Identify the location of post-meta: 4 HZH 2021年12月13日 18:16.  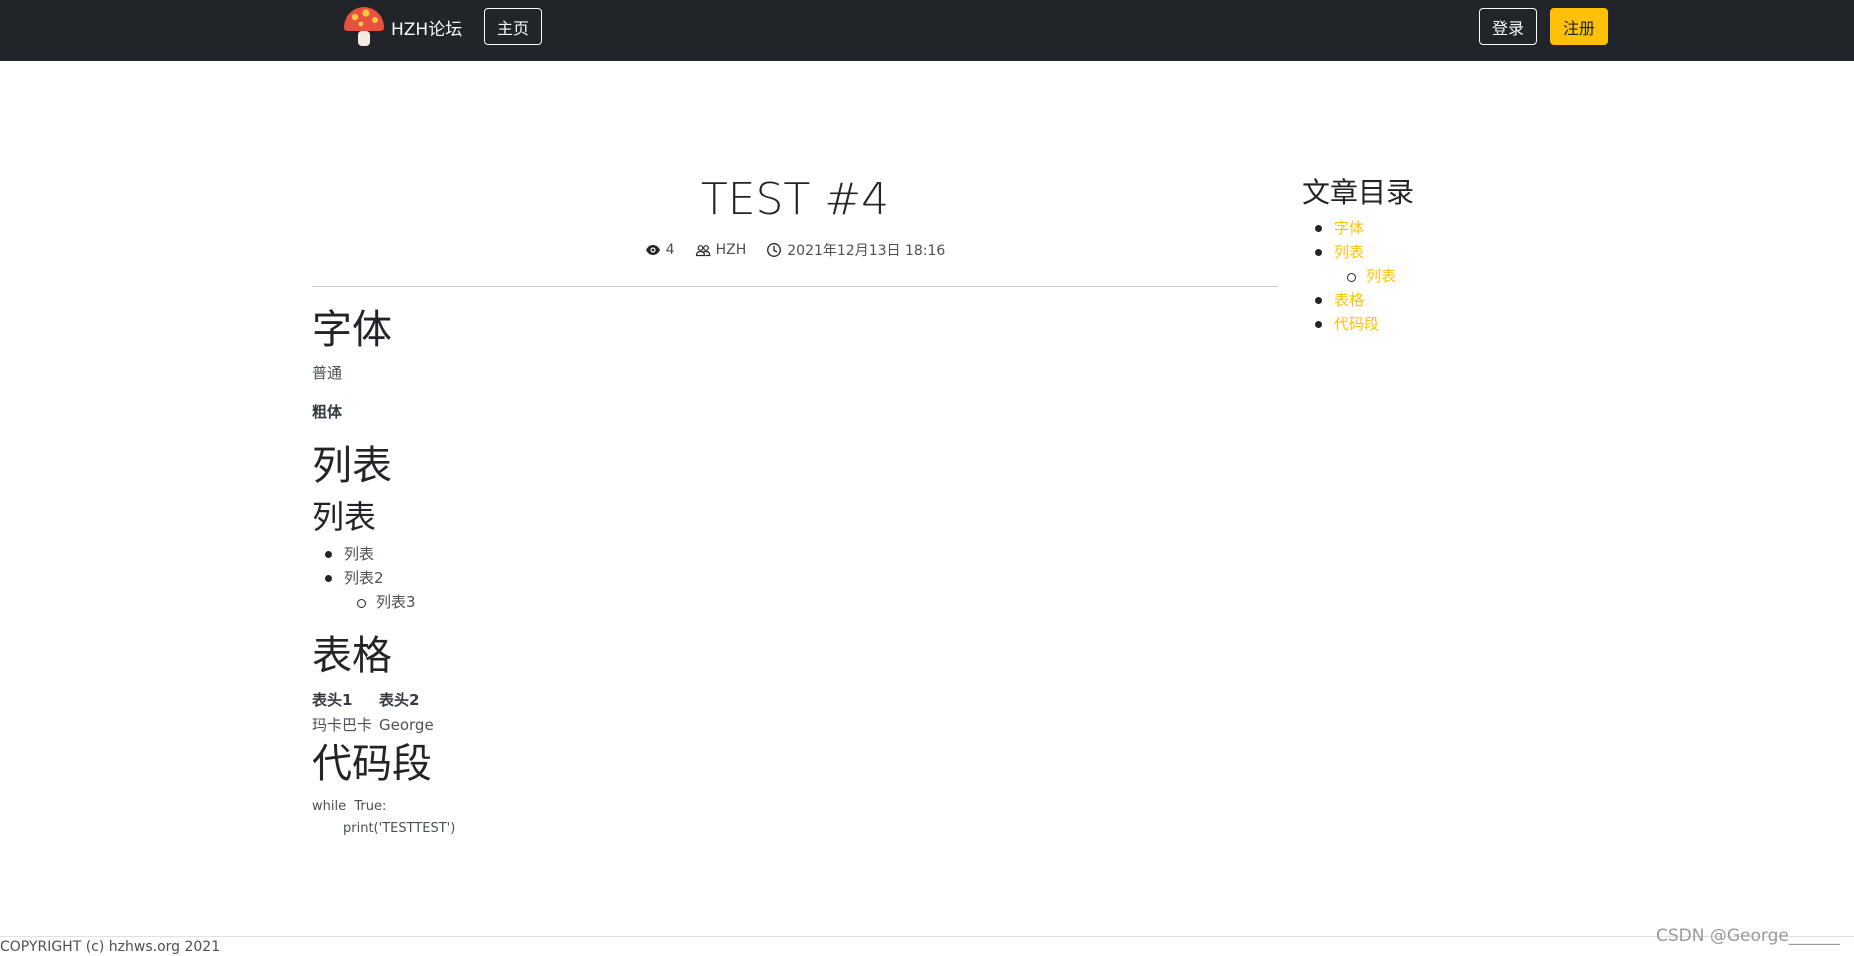
(795, 250).